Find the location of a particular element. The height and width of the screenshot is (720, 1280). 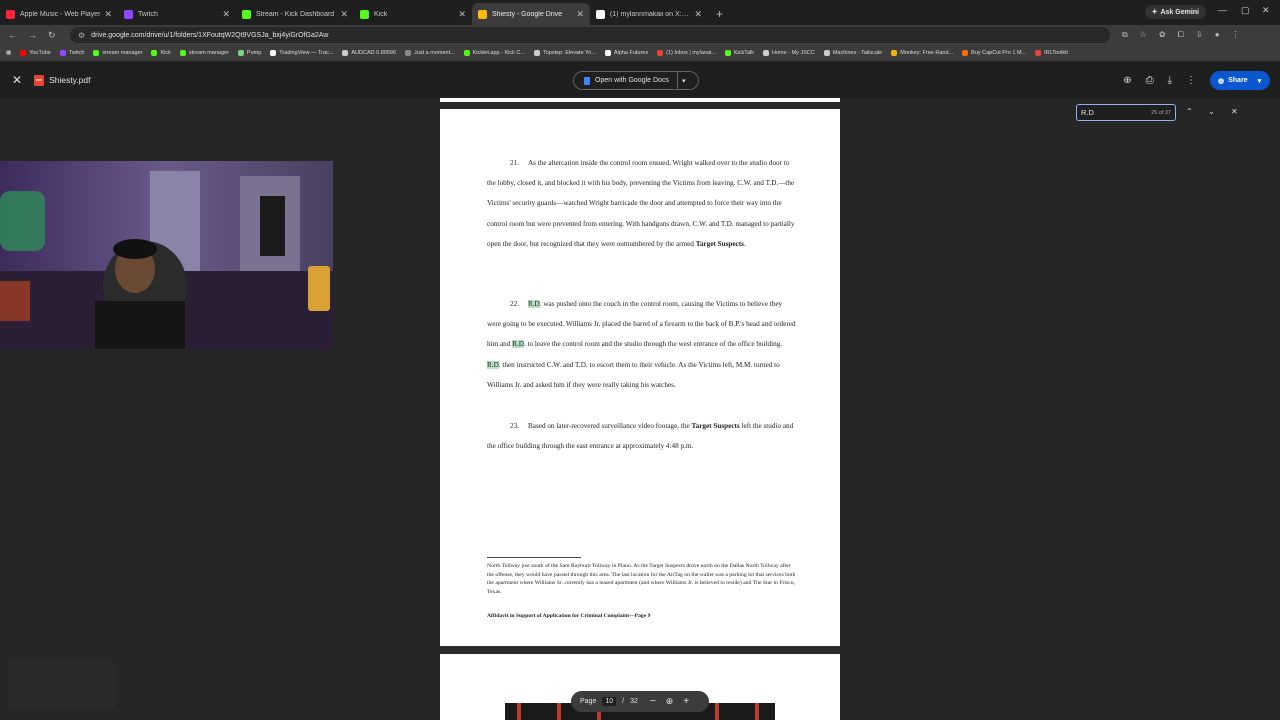

zoom-in-icon: + is located at coordinates (686, 701).